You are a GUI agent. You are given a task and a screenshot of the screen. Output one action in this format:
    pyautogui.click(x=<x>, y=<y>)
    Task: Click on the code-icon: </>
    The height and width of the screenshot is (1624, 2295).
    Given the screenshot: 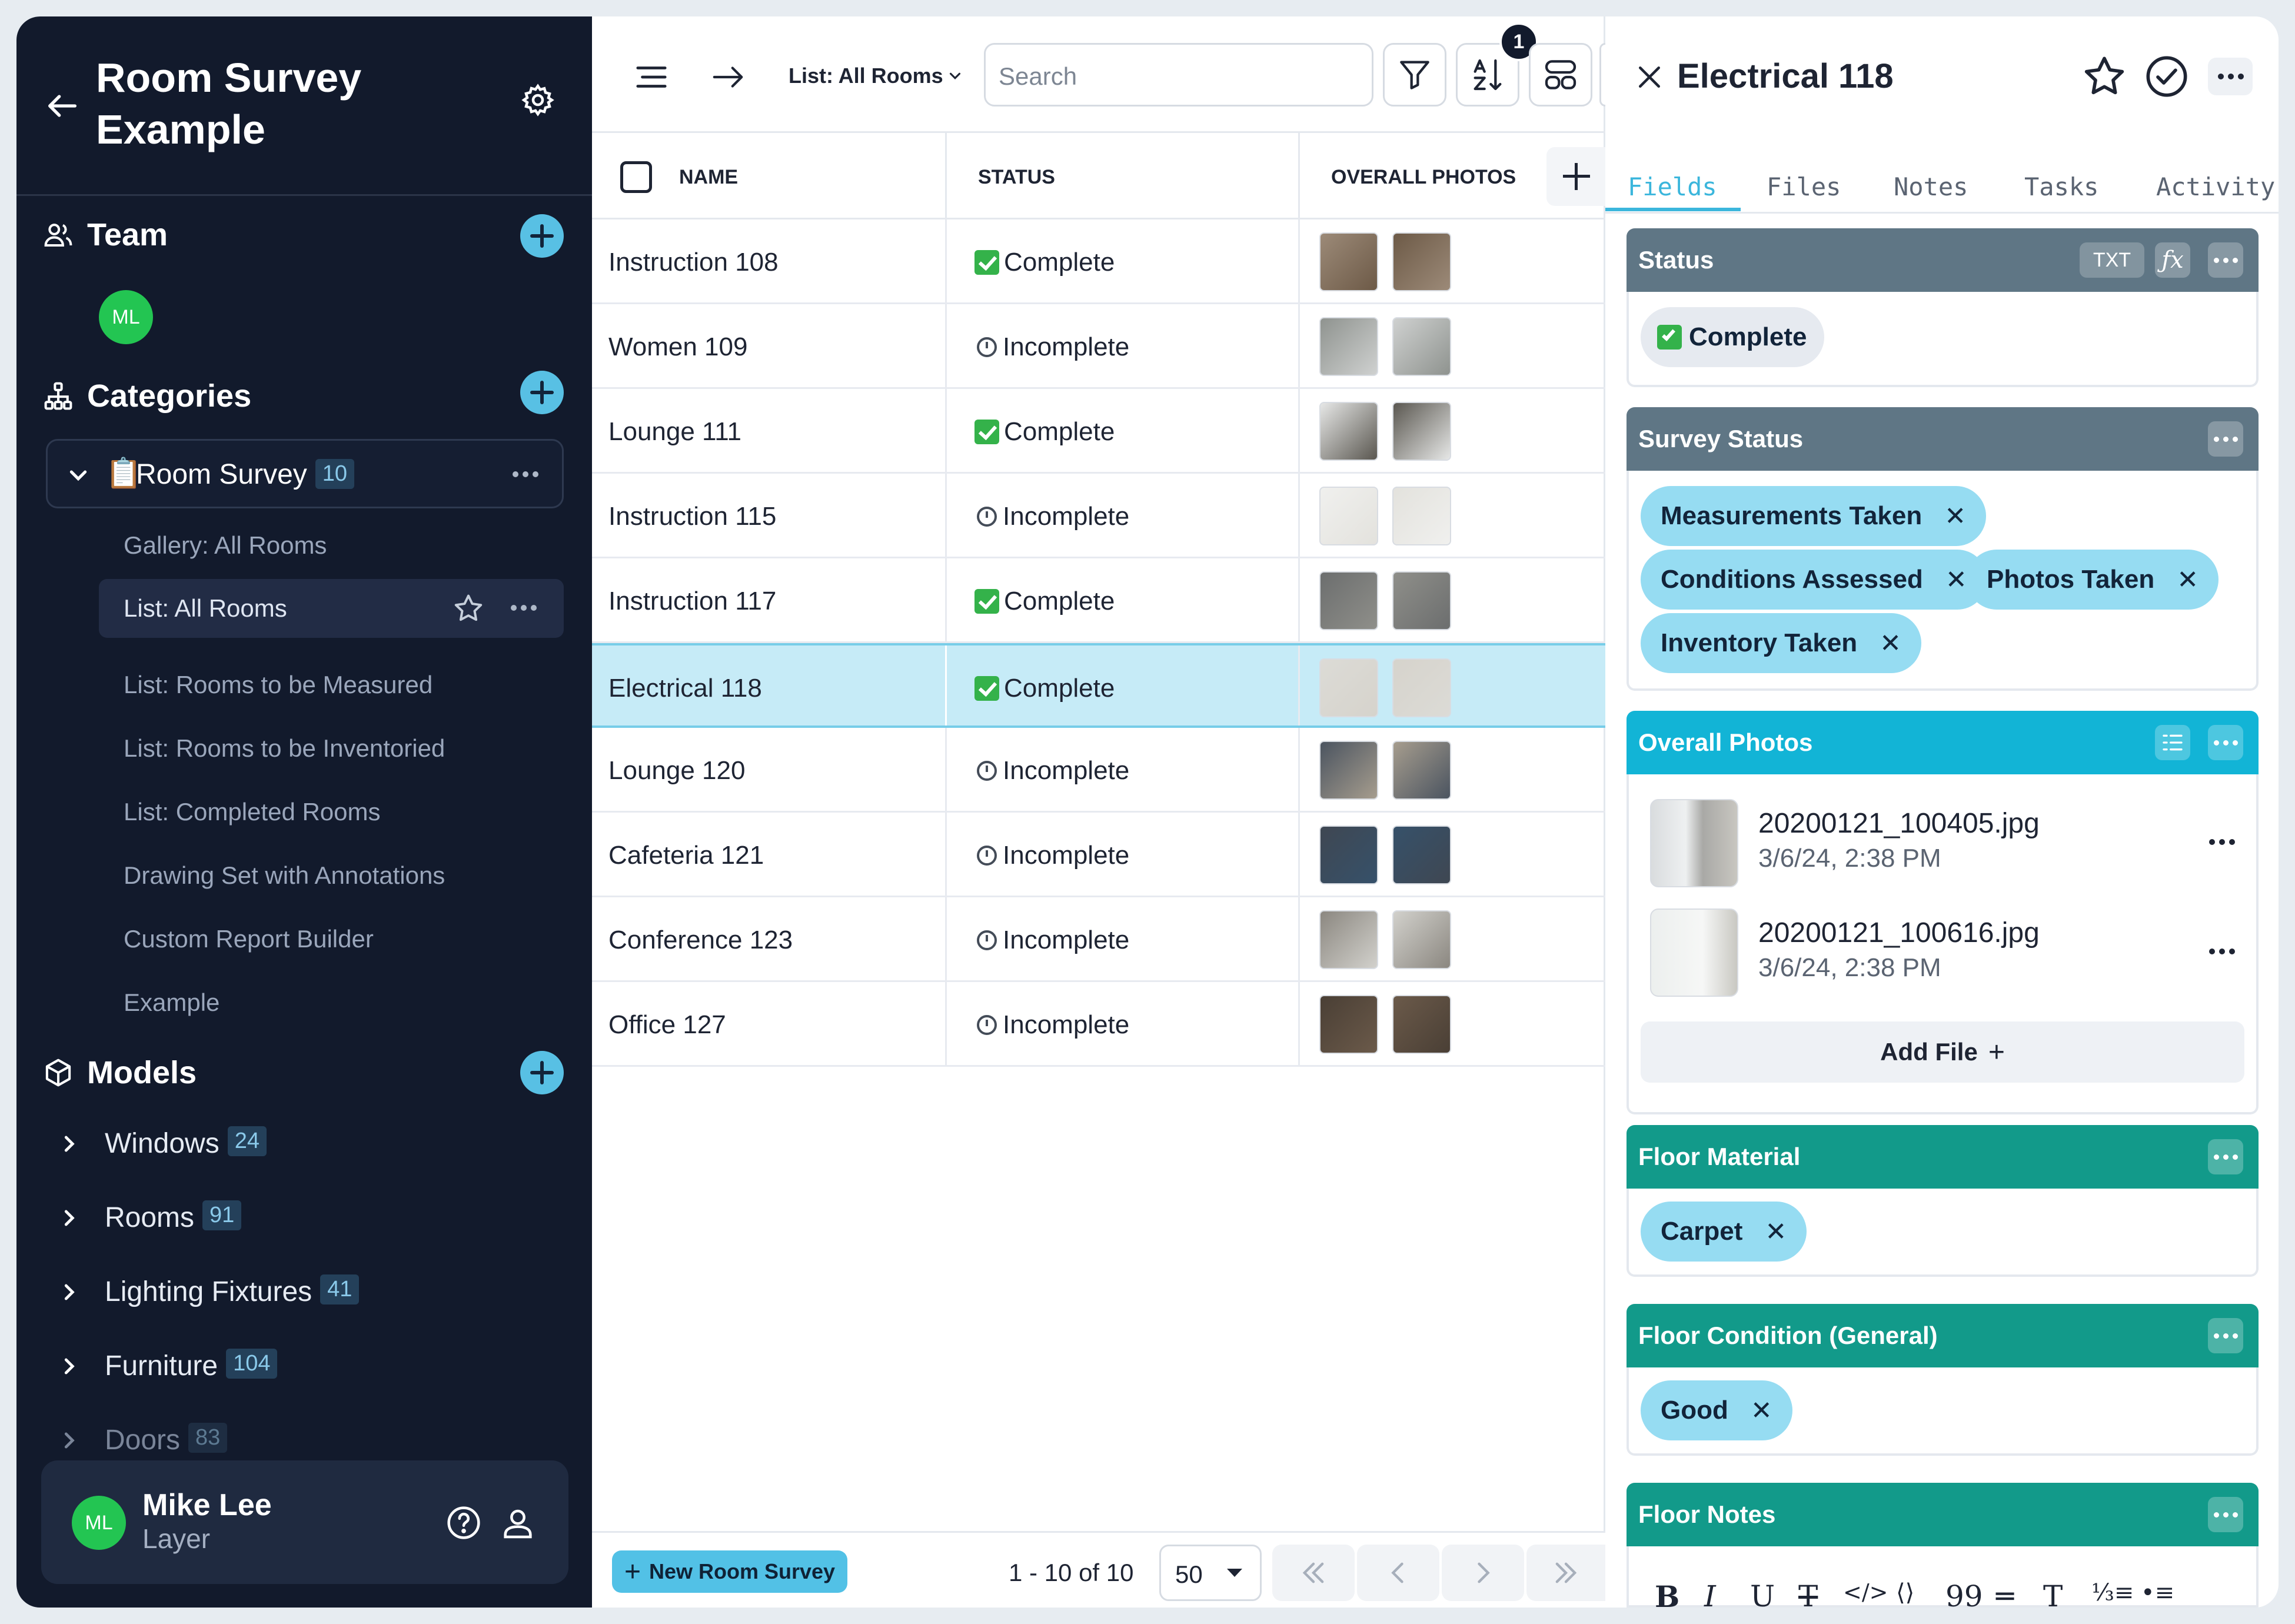 What is the action you would take?
    pyautogui.click(x=1865, y=1592)
    